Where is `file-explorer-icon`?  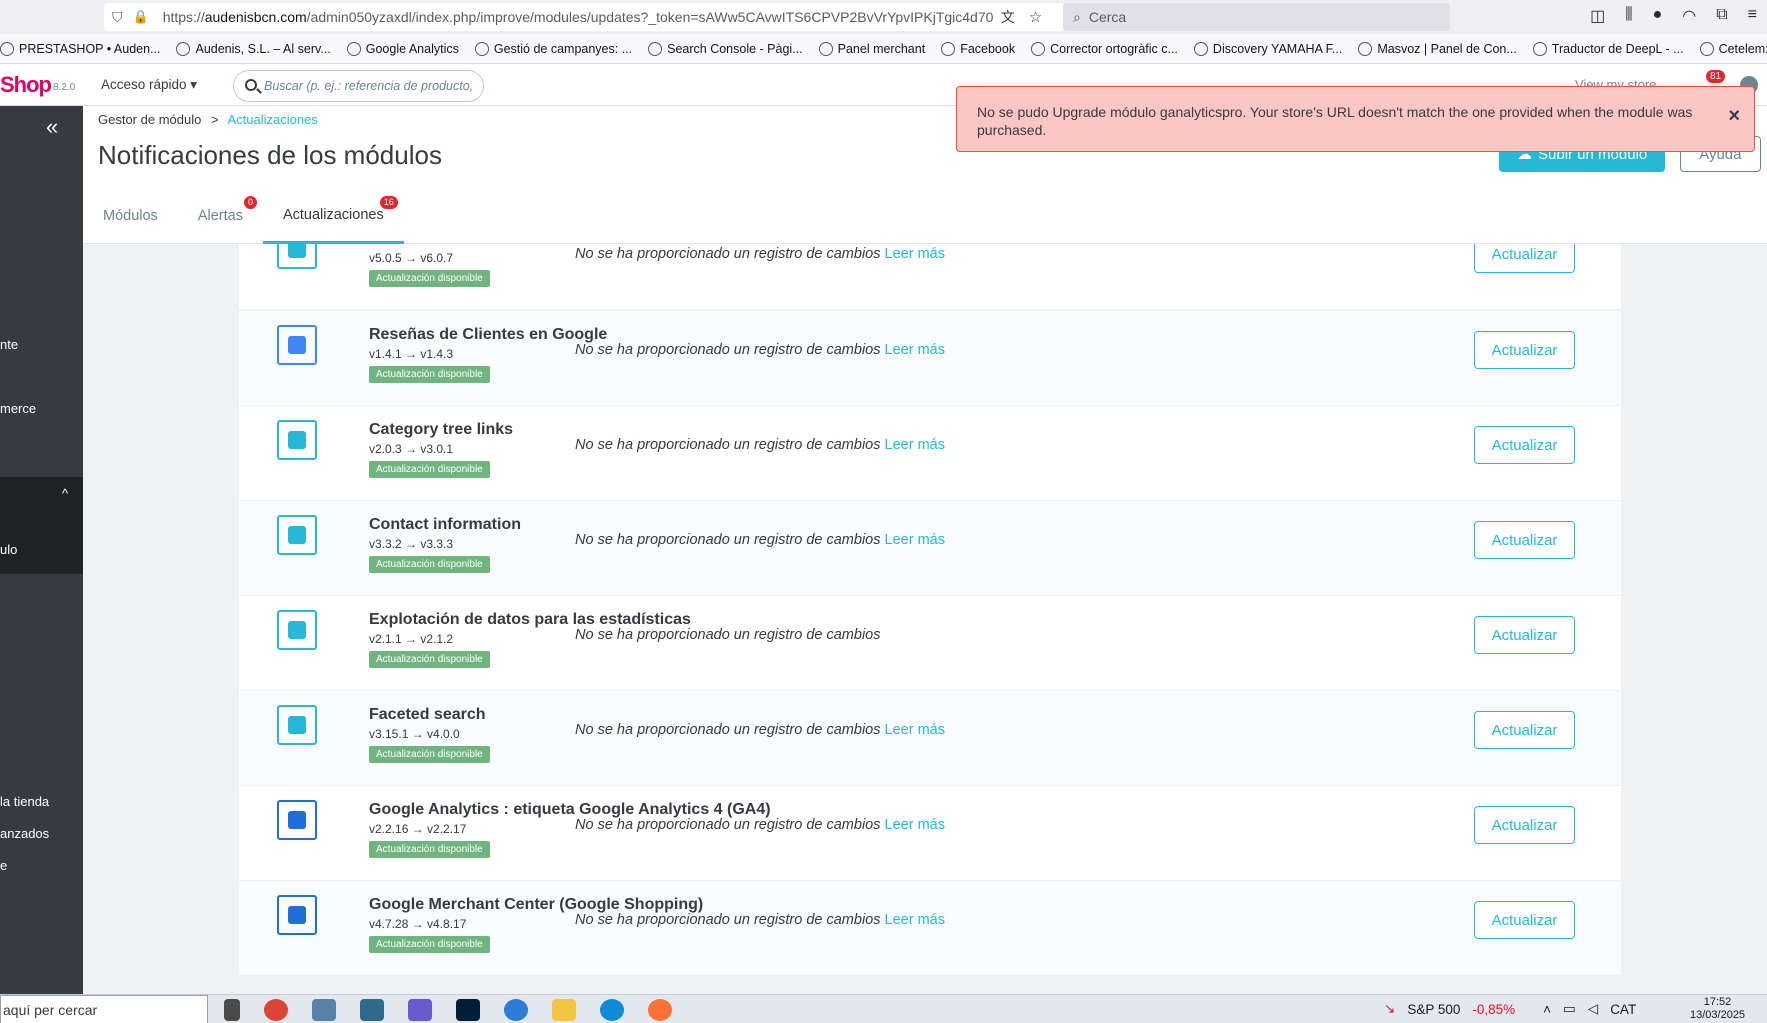 file-explorer-icon is located at coordinates (564, 1010).